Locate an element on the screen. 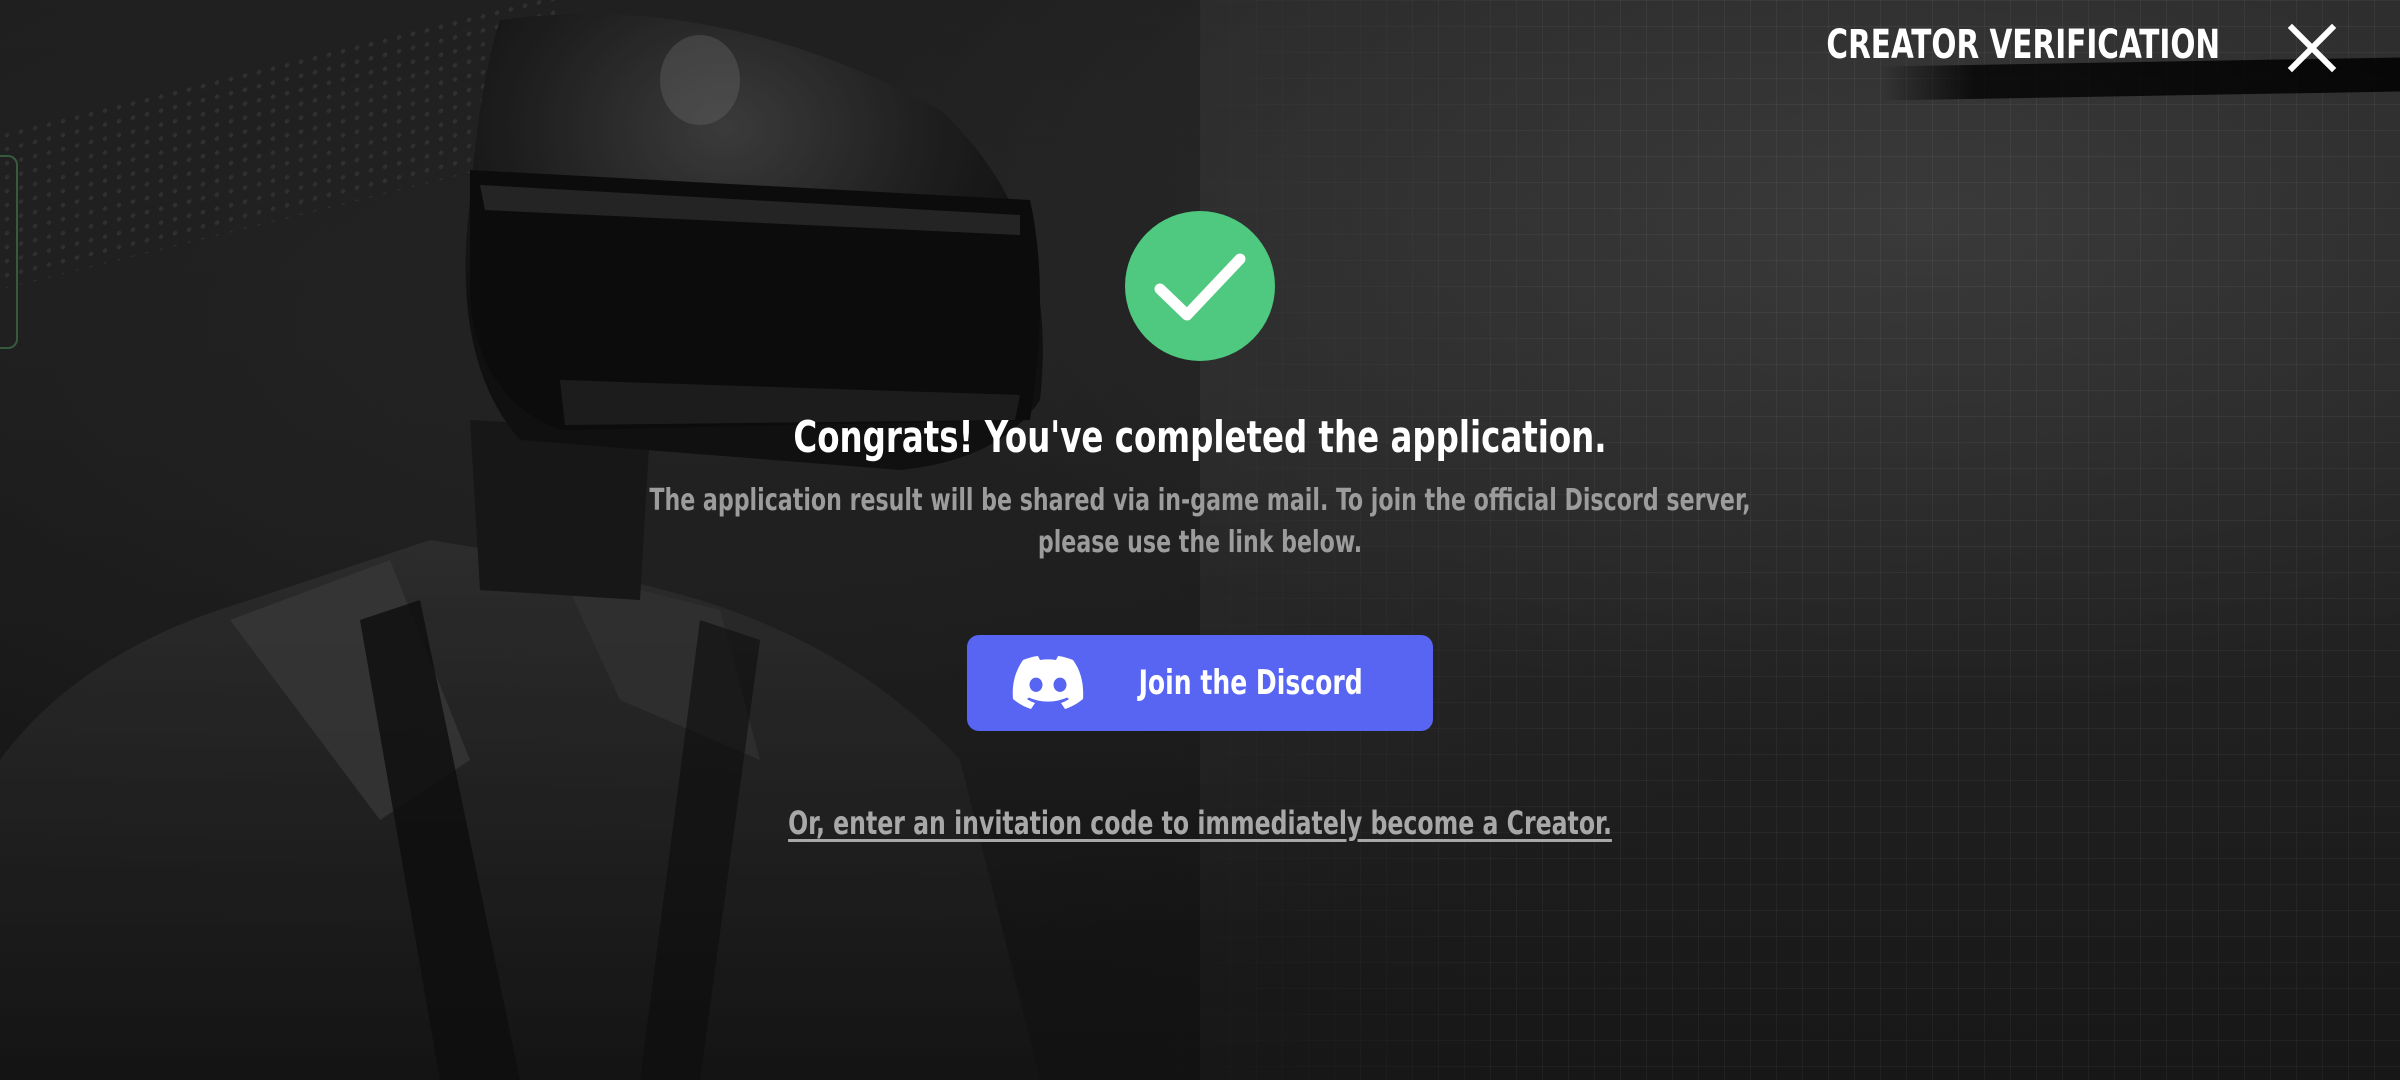 This screenshot has height=1080, width=2400. success-badge is located at coordinates (1200, 286).